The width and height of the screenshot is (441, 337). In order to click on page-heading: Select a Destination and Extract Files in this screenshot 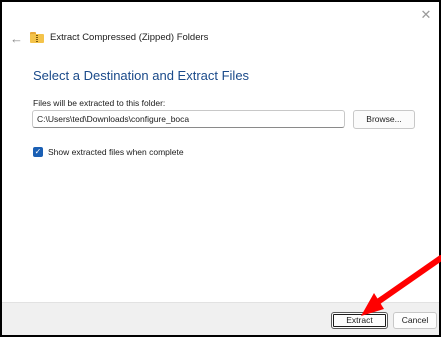, I will do `click(141, 75)`.